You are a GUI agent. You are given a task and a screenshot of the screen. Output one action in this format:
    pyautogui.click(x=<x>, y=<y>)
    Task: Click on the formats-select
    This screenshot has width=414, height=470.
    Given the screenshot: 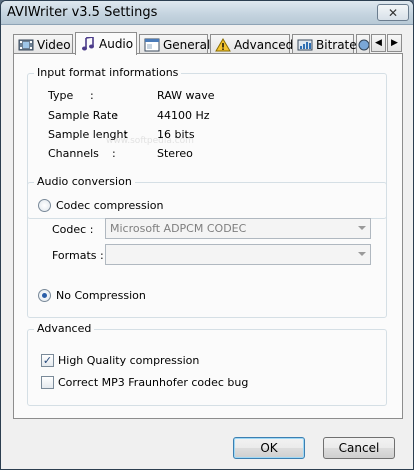 What is the action you would take?
    pyautogui.click(x=238, y=254)
    